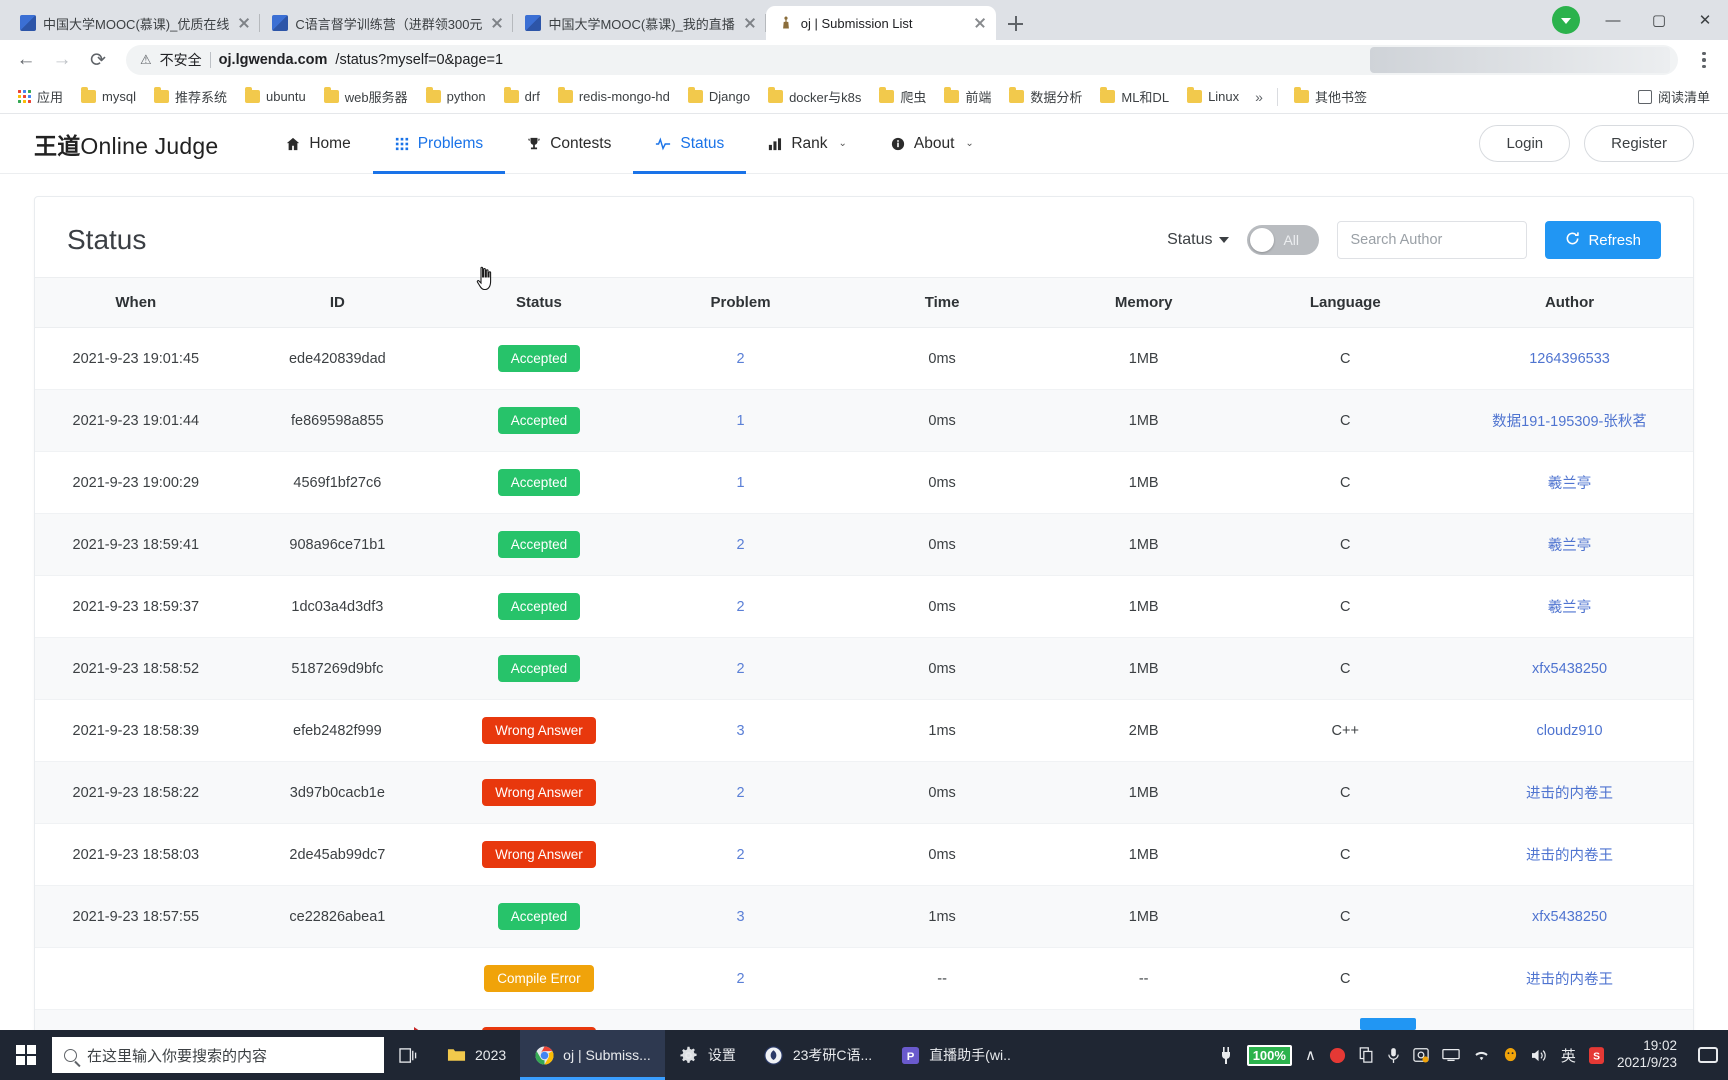  I want to click on display-icon, so click(1451, 1055).